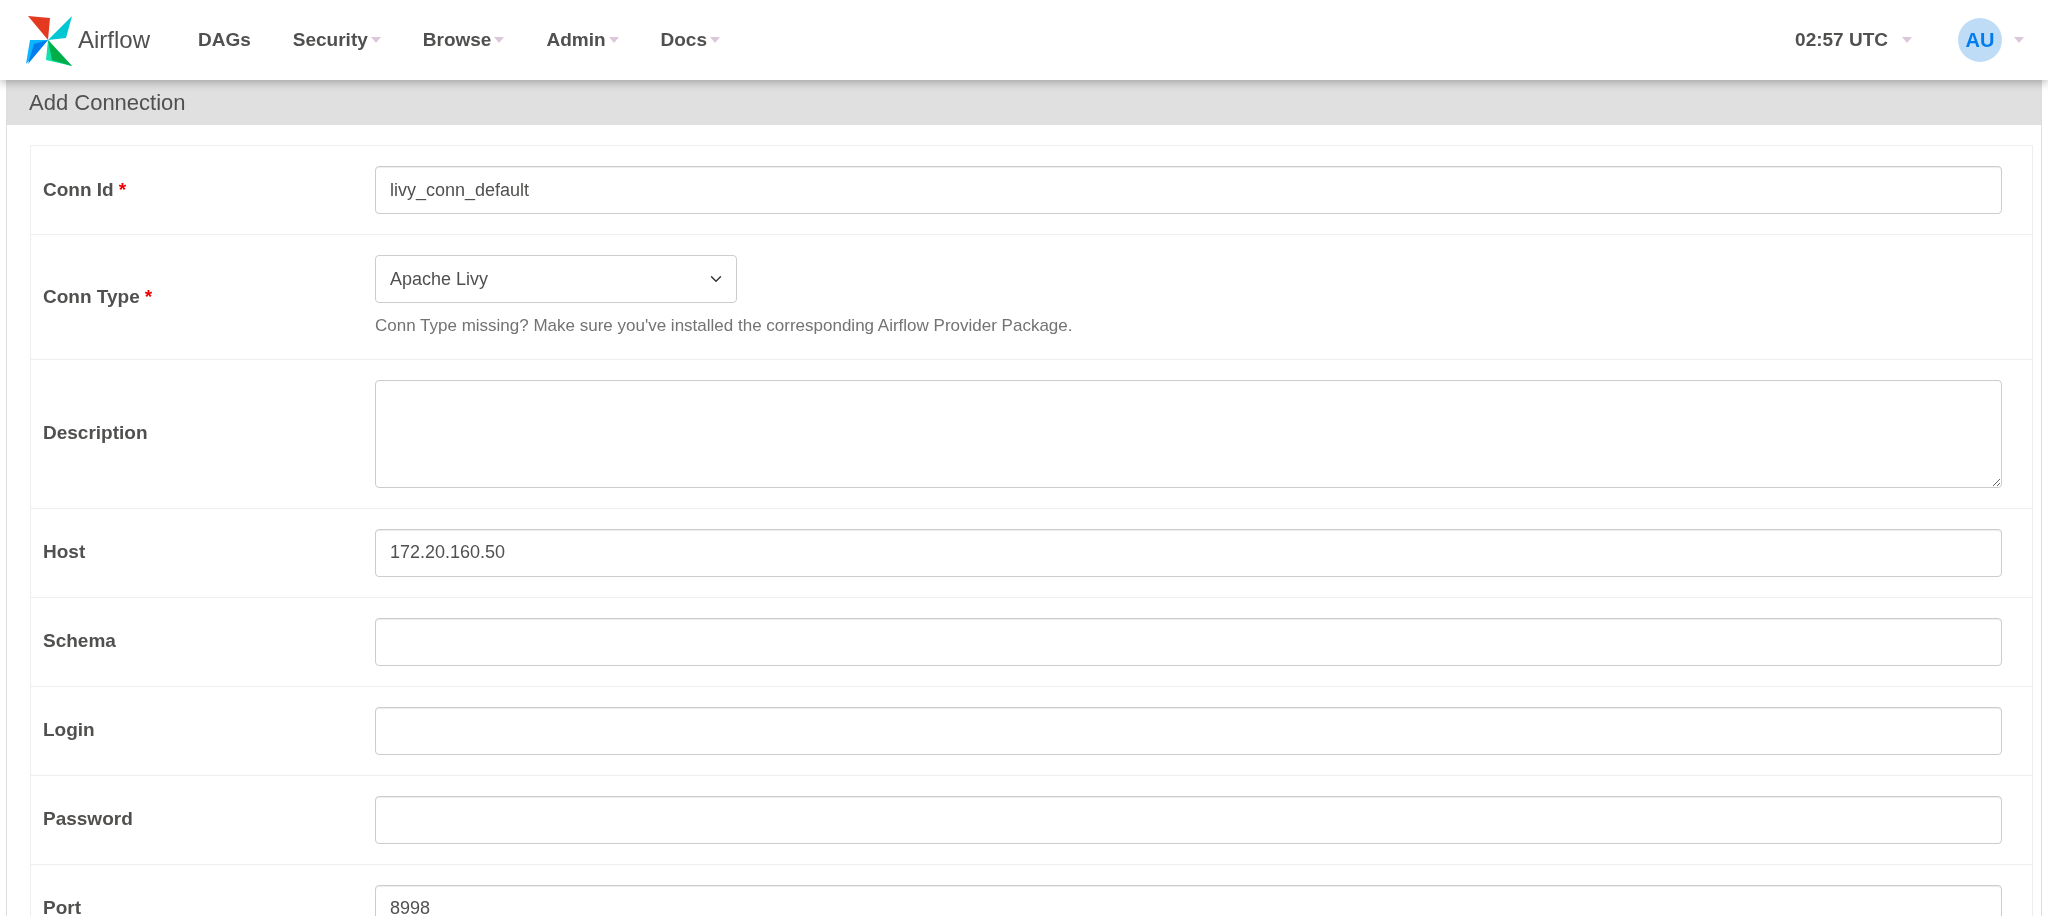 The width and height of the screenshot is (2048, 916). I want to click on field-label: Conn Type, so click(91, 296).